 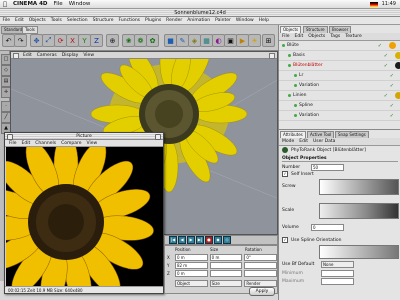 What do you see at coordinates (20, 40) in the screenshot?
I see `redo-icon: ↷` at bounding box center [20, 40].